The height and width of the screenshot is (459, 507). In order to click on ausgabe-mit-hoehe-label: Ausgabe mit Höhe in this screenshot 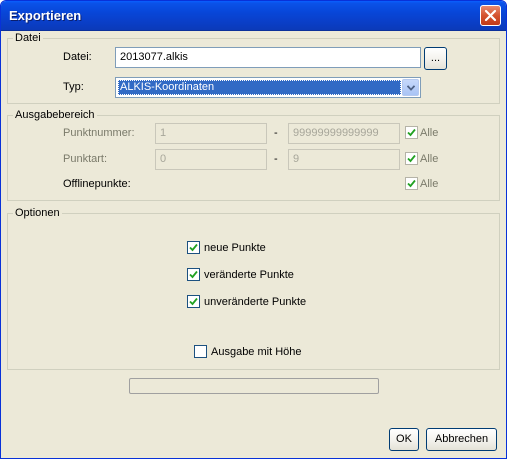, I will do `click(256, 352)`.